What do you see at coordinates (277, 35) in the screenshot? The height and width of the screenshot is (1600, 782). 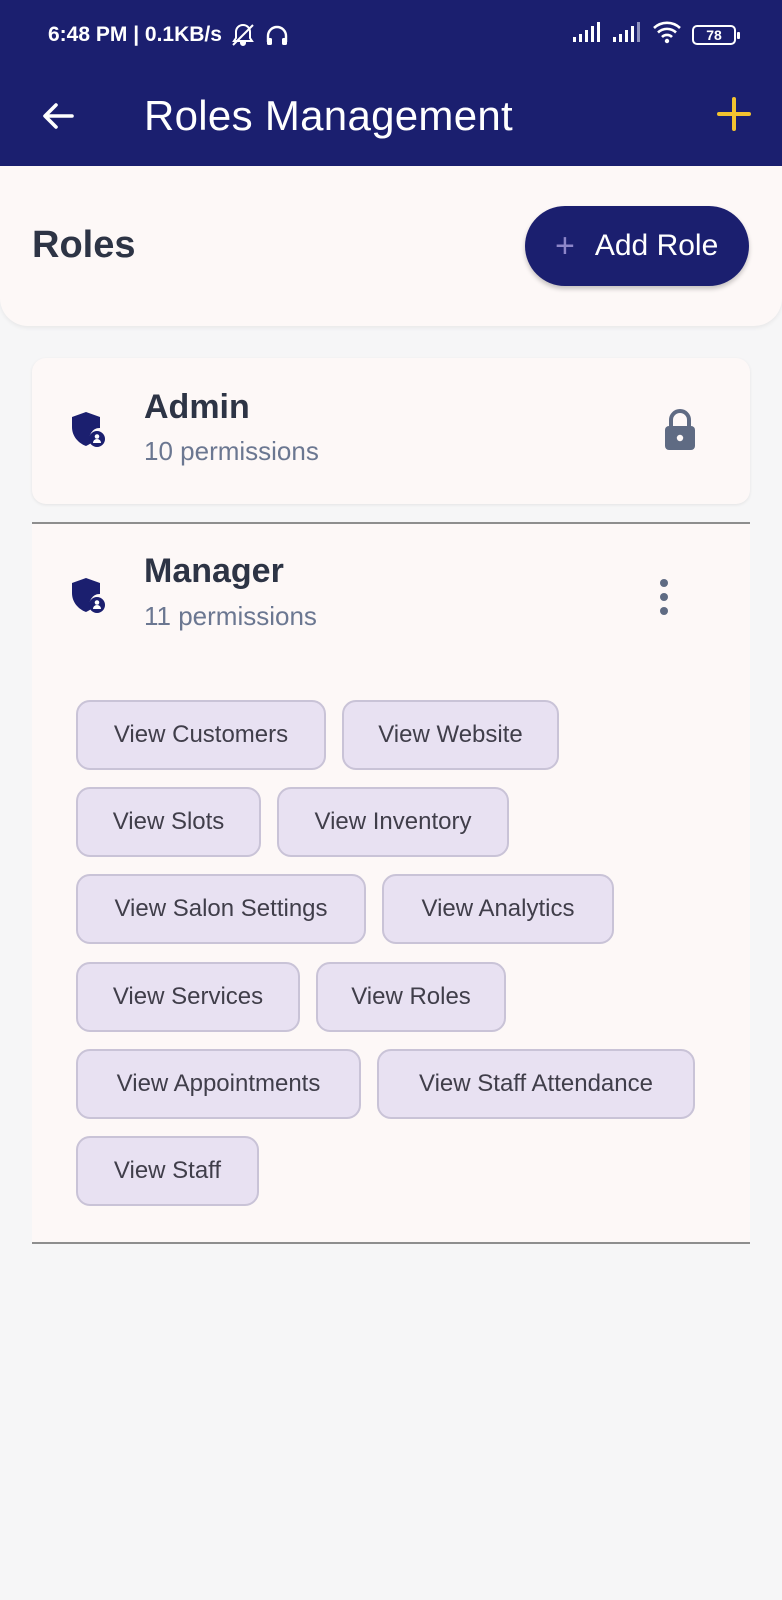 I see `headphones-icon` at bounding box center [277, 35].